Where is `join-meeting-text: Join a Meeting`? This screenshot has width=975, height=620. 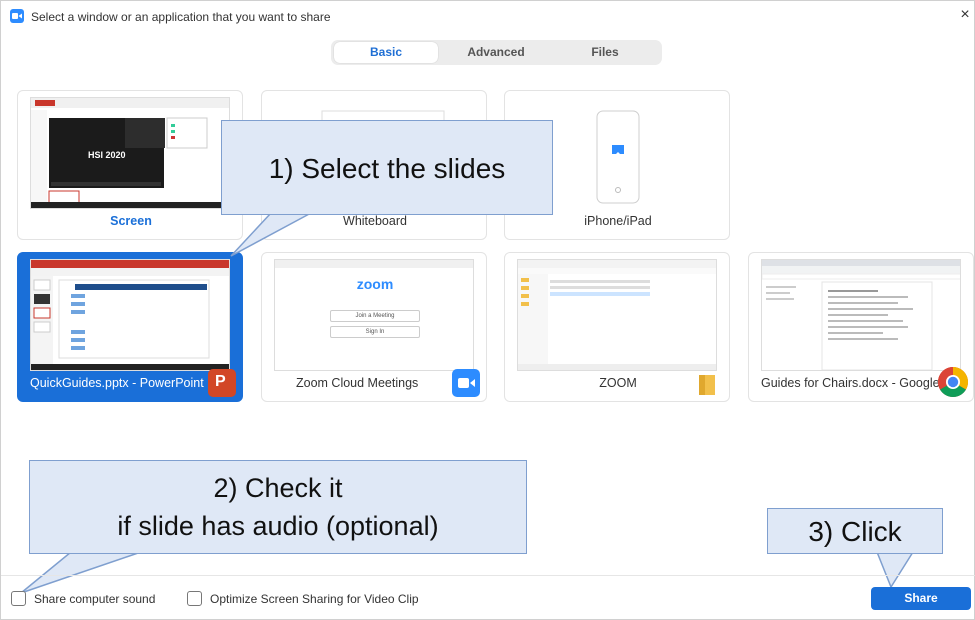
join-meeting-text: Join a Meeting is located at coordinates (375, 316).